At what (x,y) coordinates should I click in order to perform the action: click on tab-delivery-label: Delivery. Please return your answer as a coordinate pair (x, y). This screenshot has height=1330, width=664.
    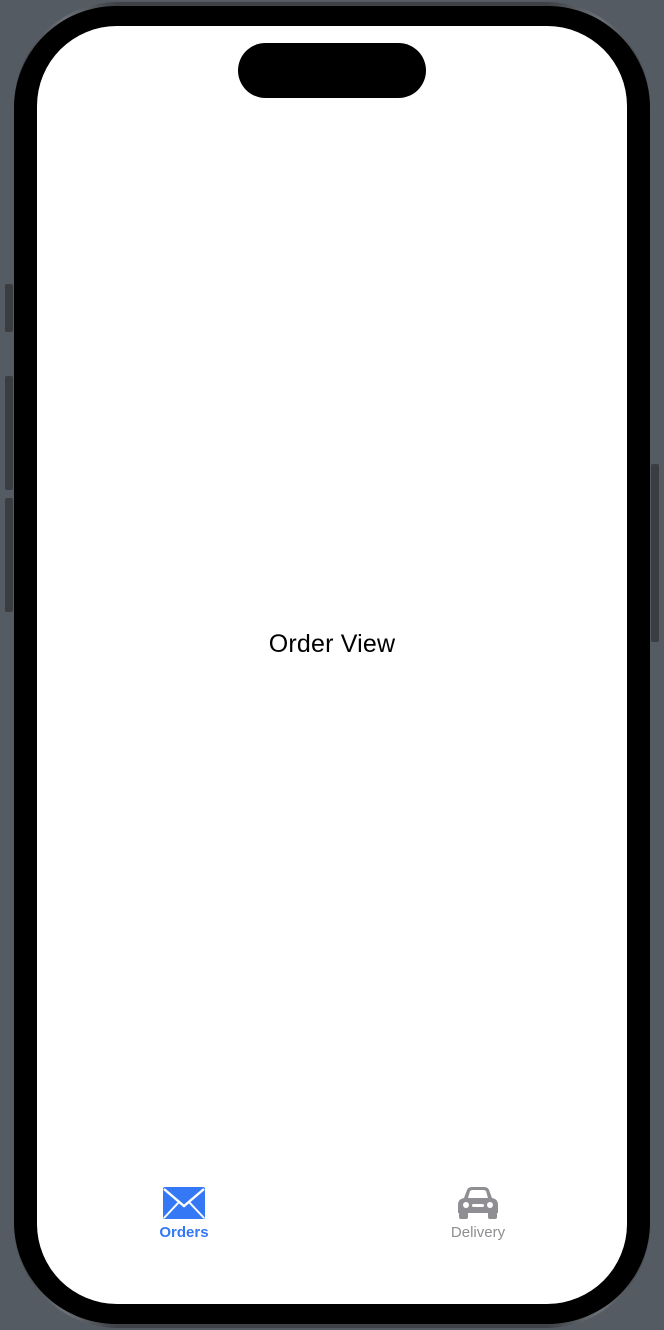
    Looking at the image, I should click on (478, 1232).